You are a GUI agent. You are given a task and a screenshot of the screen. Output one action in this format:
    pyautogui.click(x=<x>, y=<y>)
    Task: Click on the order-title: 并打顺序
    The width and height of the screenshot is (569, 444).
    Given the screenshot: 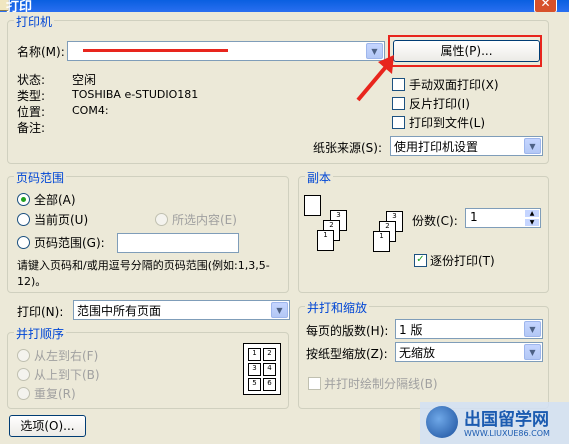 What is the action you would take?
    pyautogui.click(x=40, y=333)
    